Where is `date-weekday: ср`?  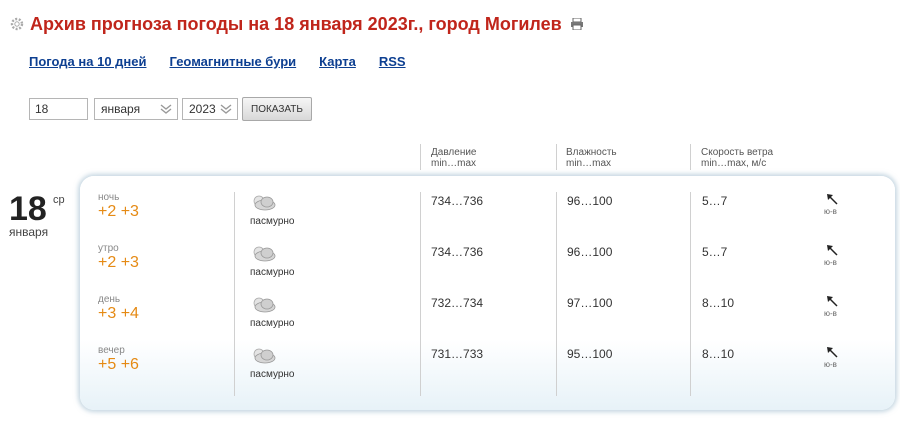 date-weekday: ср is located at coordinates (59, 200).